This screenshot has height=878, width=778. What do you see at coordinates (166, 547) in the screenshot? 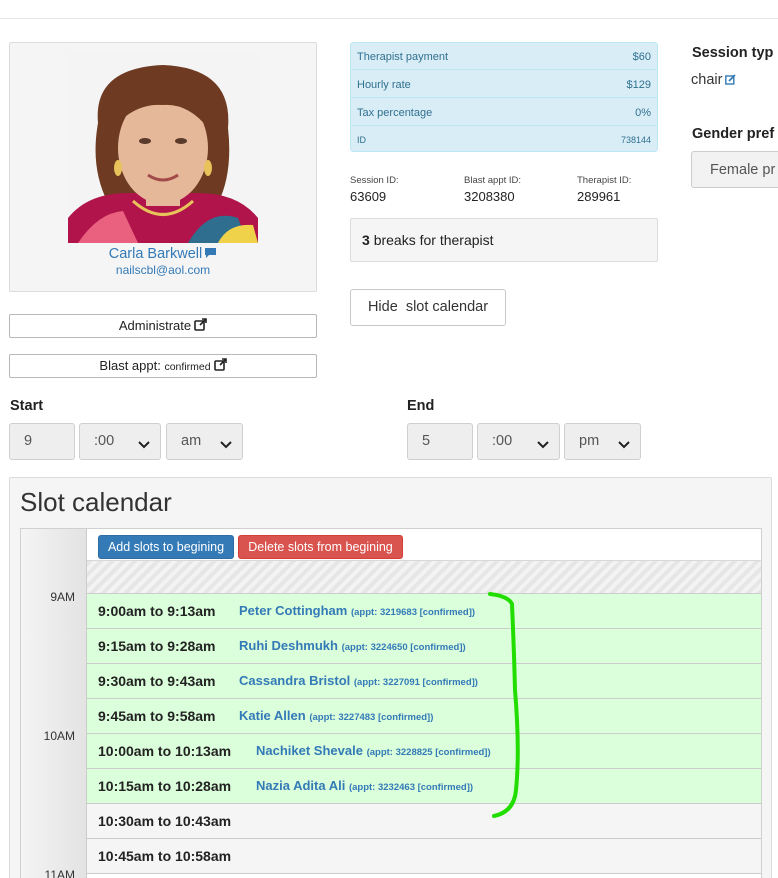
I see `add-slots-button: Add slots to begining` at bounding box center [166, 547].